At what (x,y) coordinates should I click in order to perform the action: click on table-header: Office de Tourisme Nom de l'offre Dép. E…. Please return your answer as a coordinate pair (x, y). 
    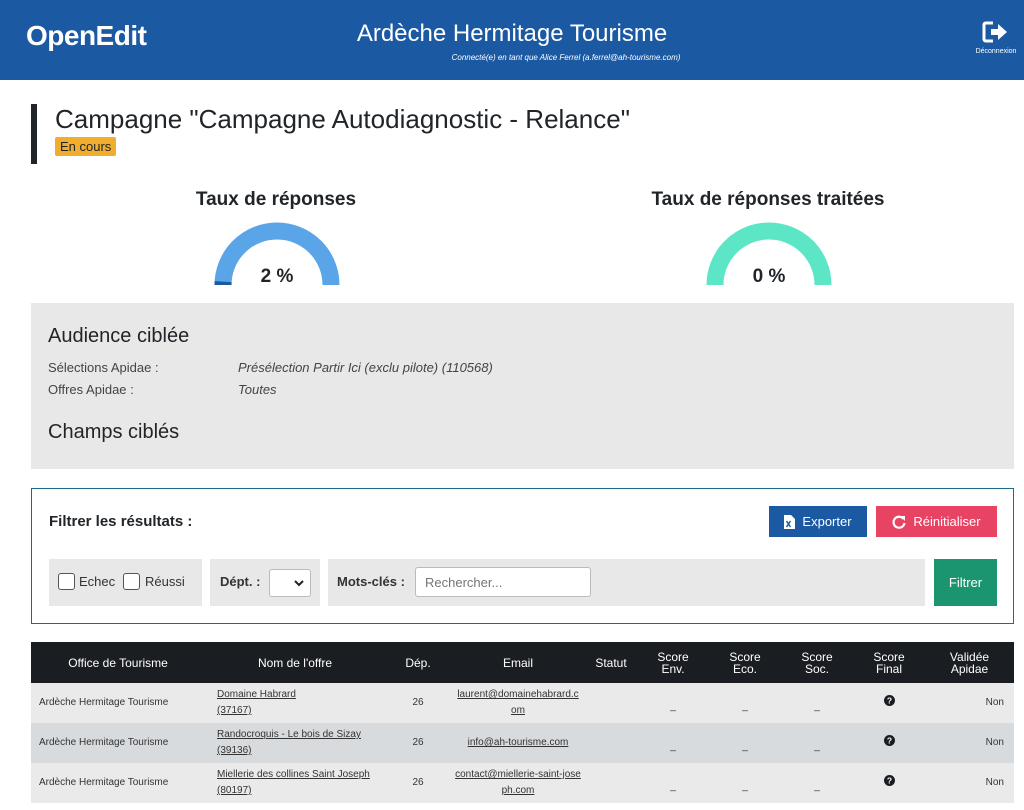
    Looking at the image, I should click on (522, 662).